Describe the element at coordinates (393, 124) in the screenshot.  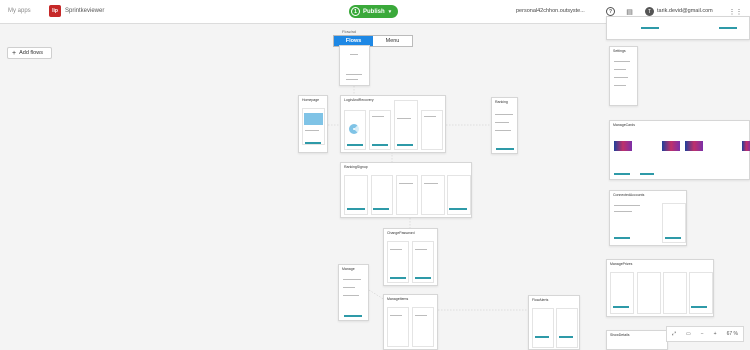
I see `flow-login-and-recovery: LoginAndRecovery` at that location.